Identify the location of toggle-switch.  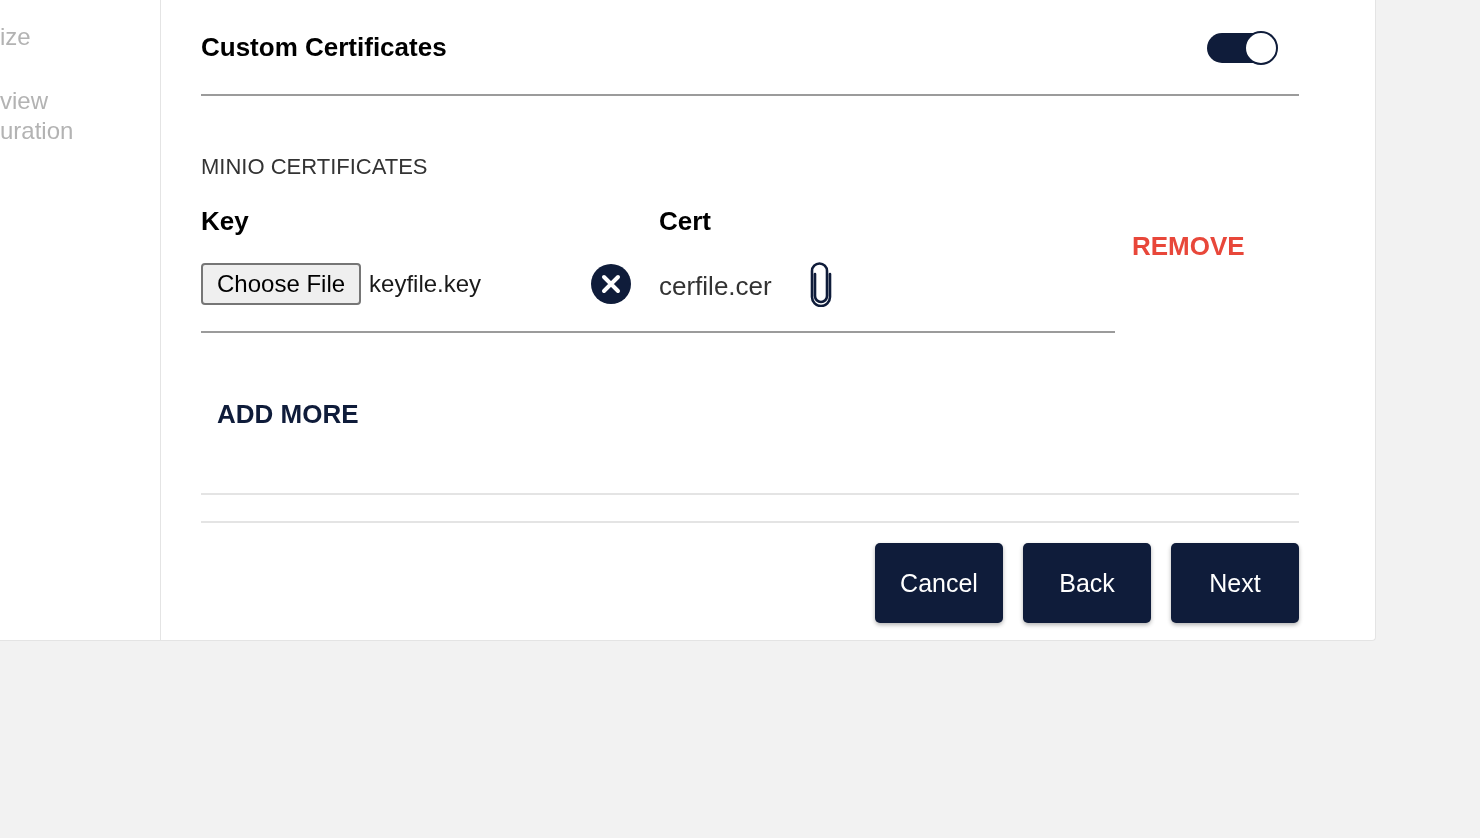
(1242, 48).